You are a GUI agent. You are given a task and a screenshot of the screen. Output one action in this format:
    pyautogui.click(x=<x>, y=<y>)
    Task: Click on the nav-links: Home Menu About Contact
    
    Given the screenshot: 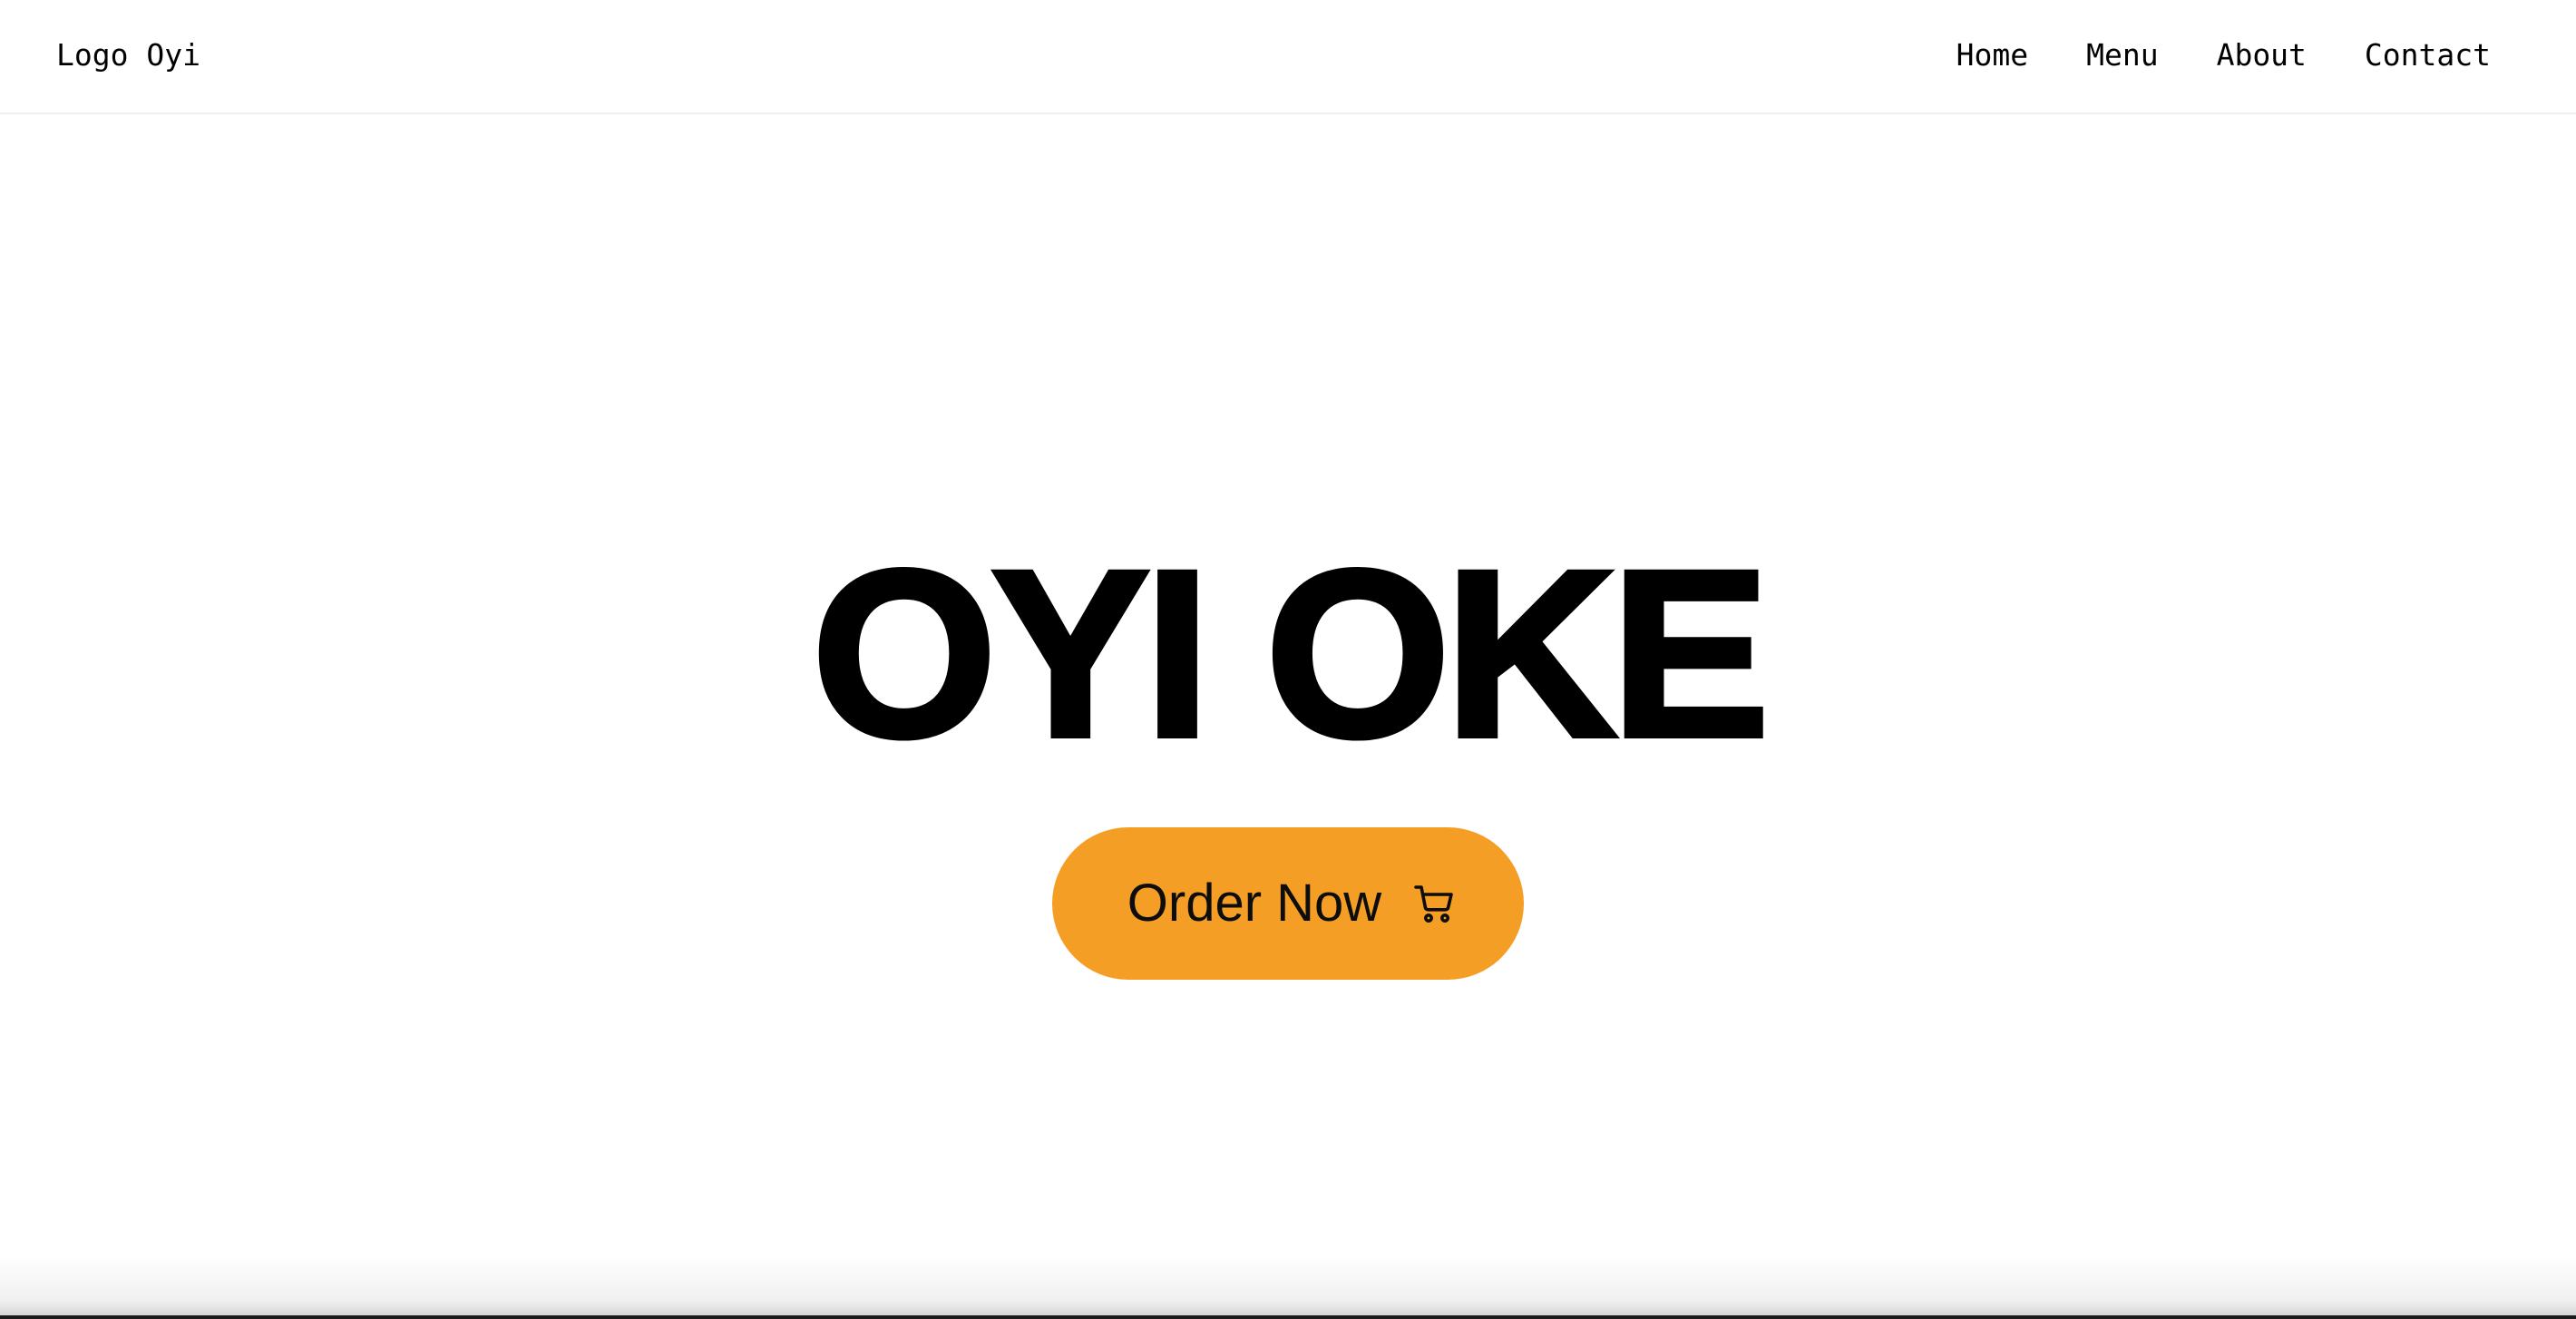 What is the action you would take?
    pyautogui.click(x=2223, y=55)
    